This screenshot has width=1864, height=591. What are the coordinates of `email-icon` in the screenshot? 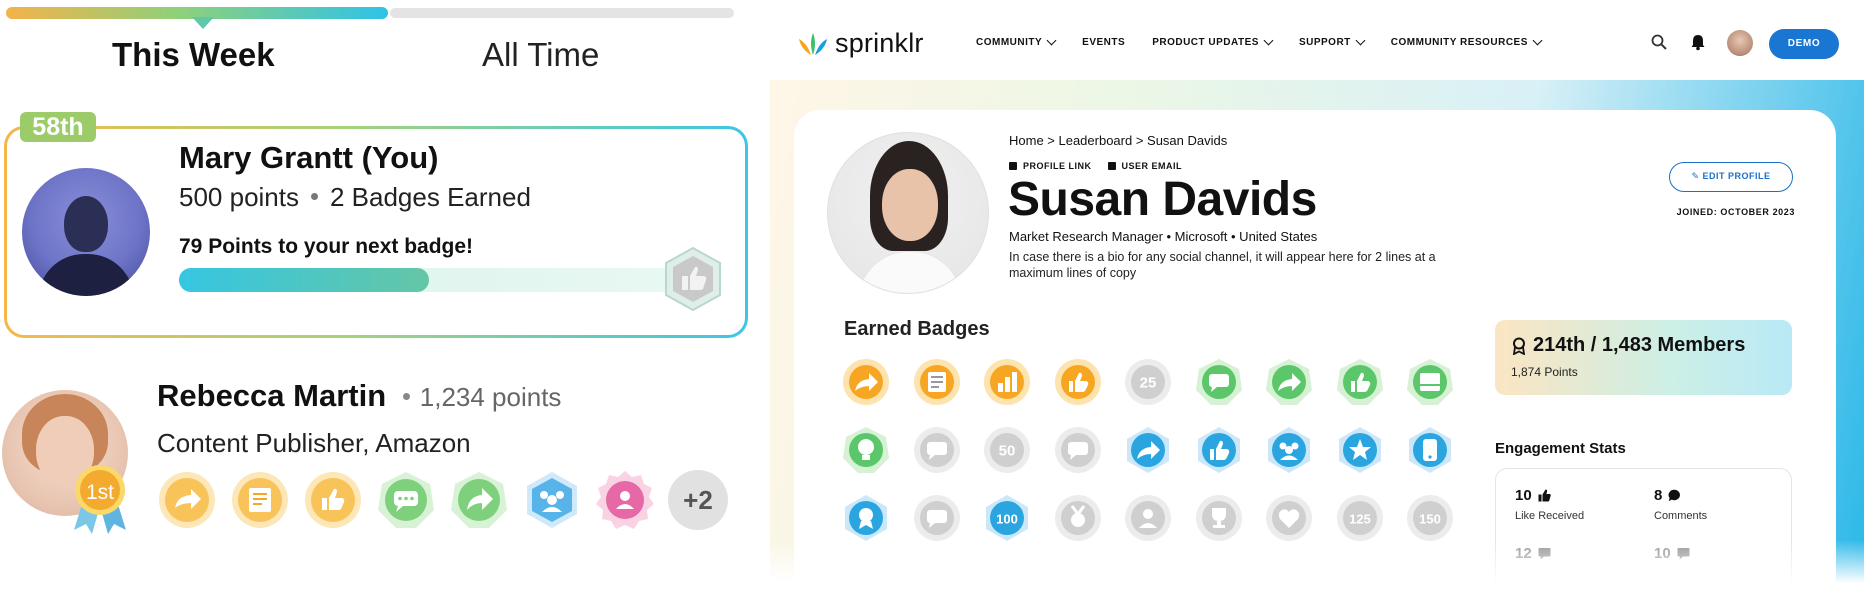 It's located at (1111, 166).